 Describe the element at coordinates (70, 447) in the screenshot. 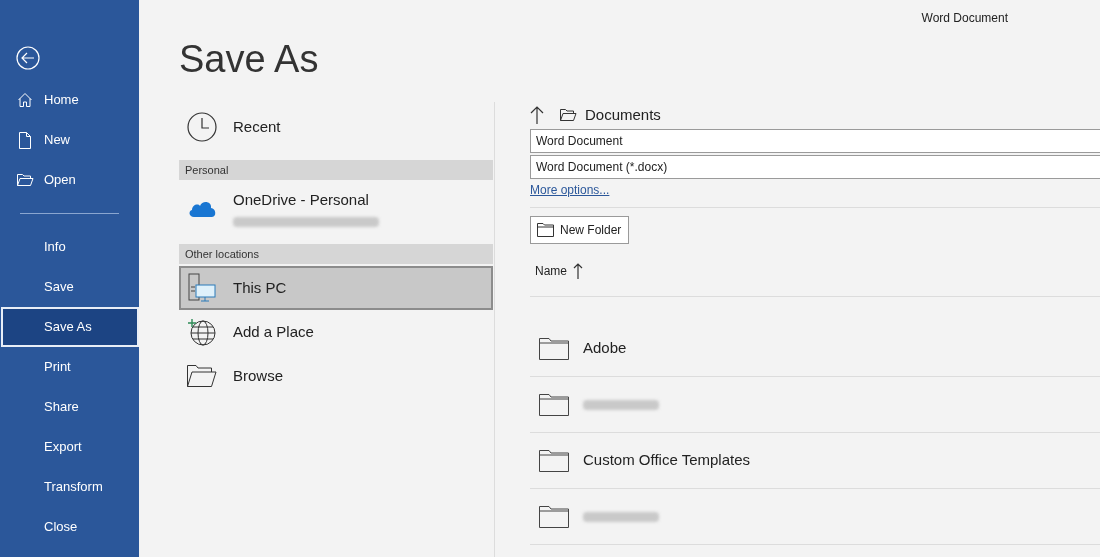

I see `nav-item: Export` at that location.